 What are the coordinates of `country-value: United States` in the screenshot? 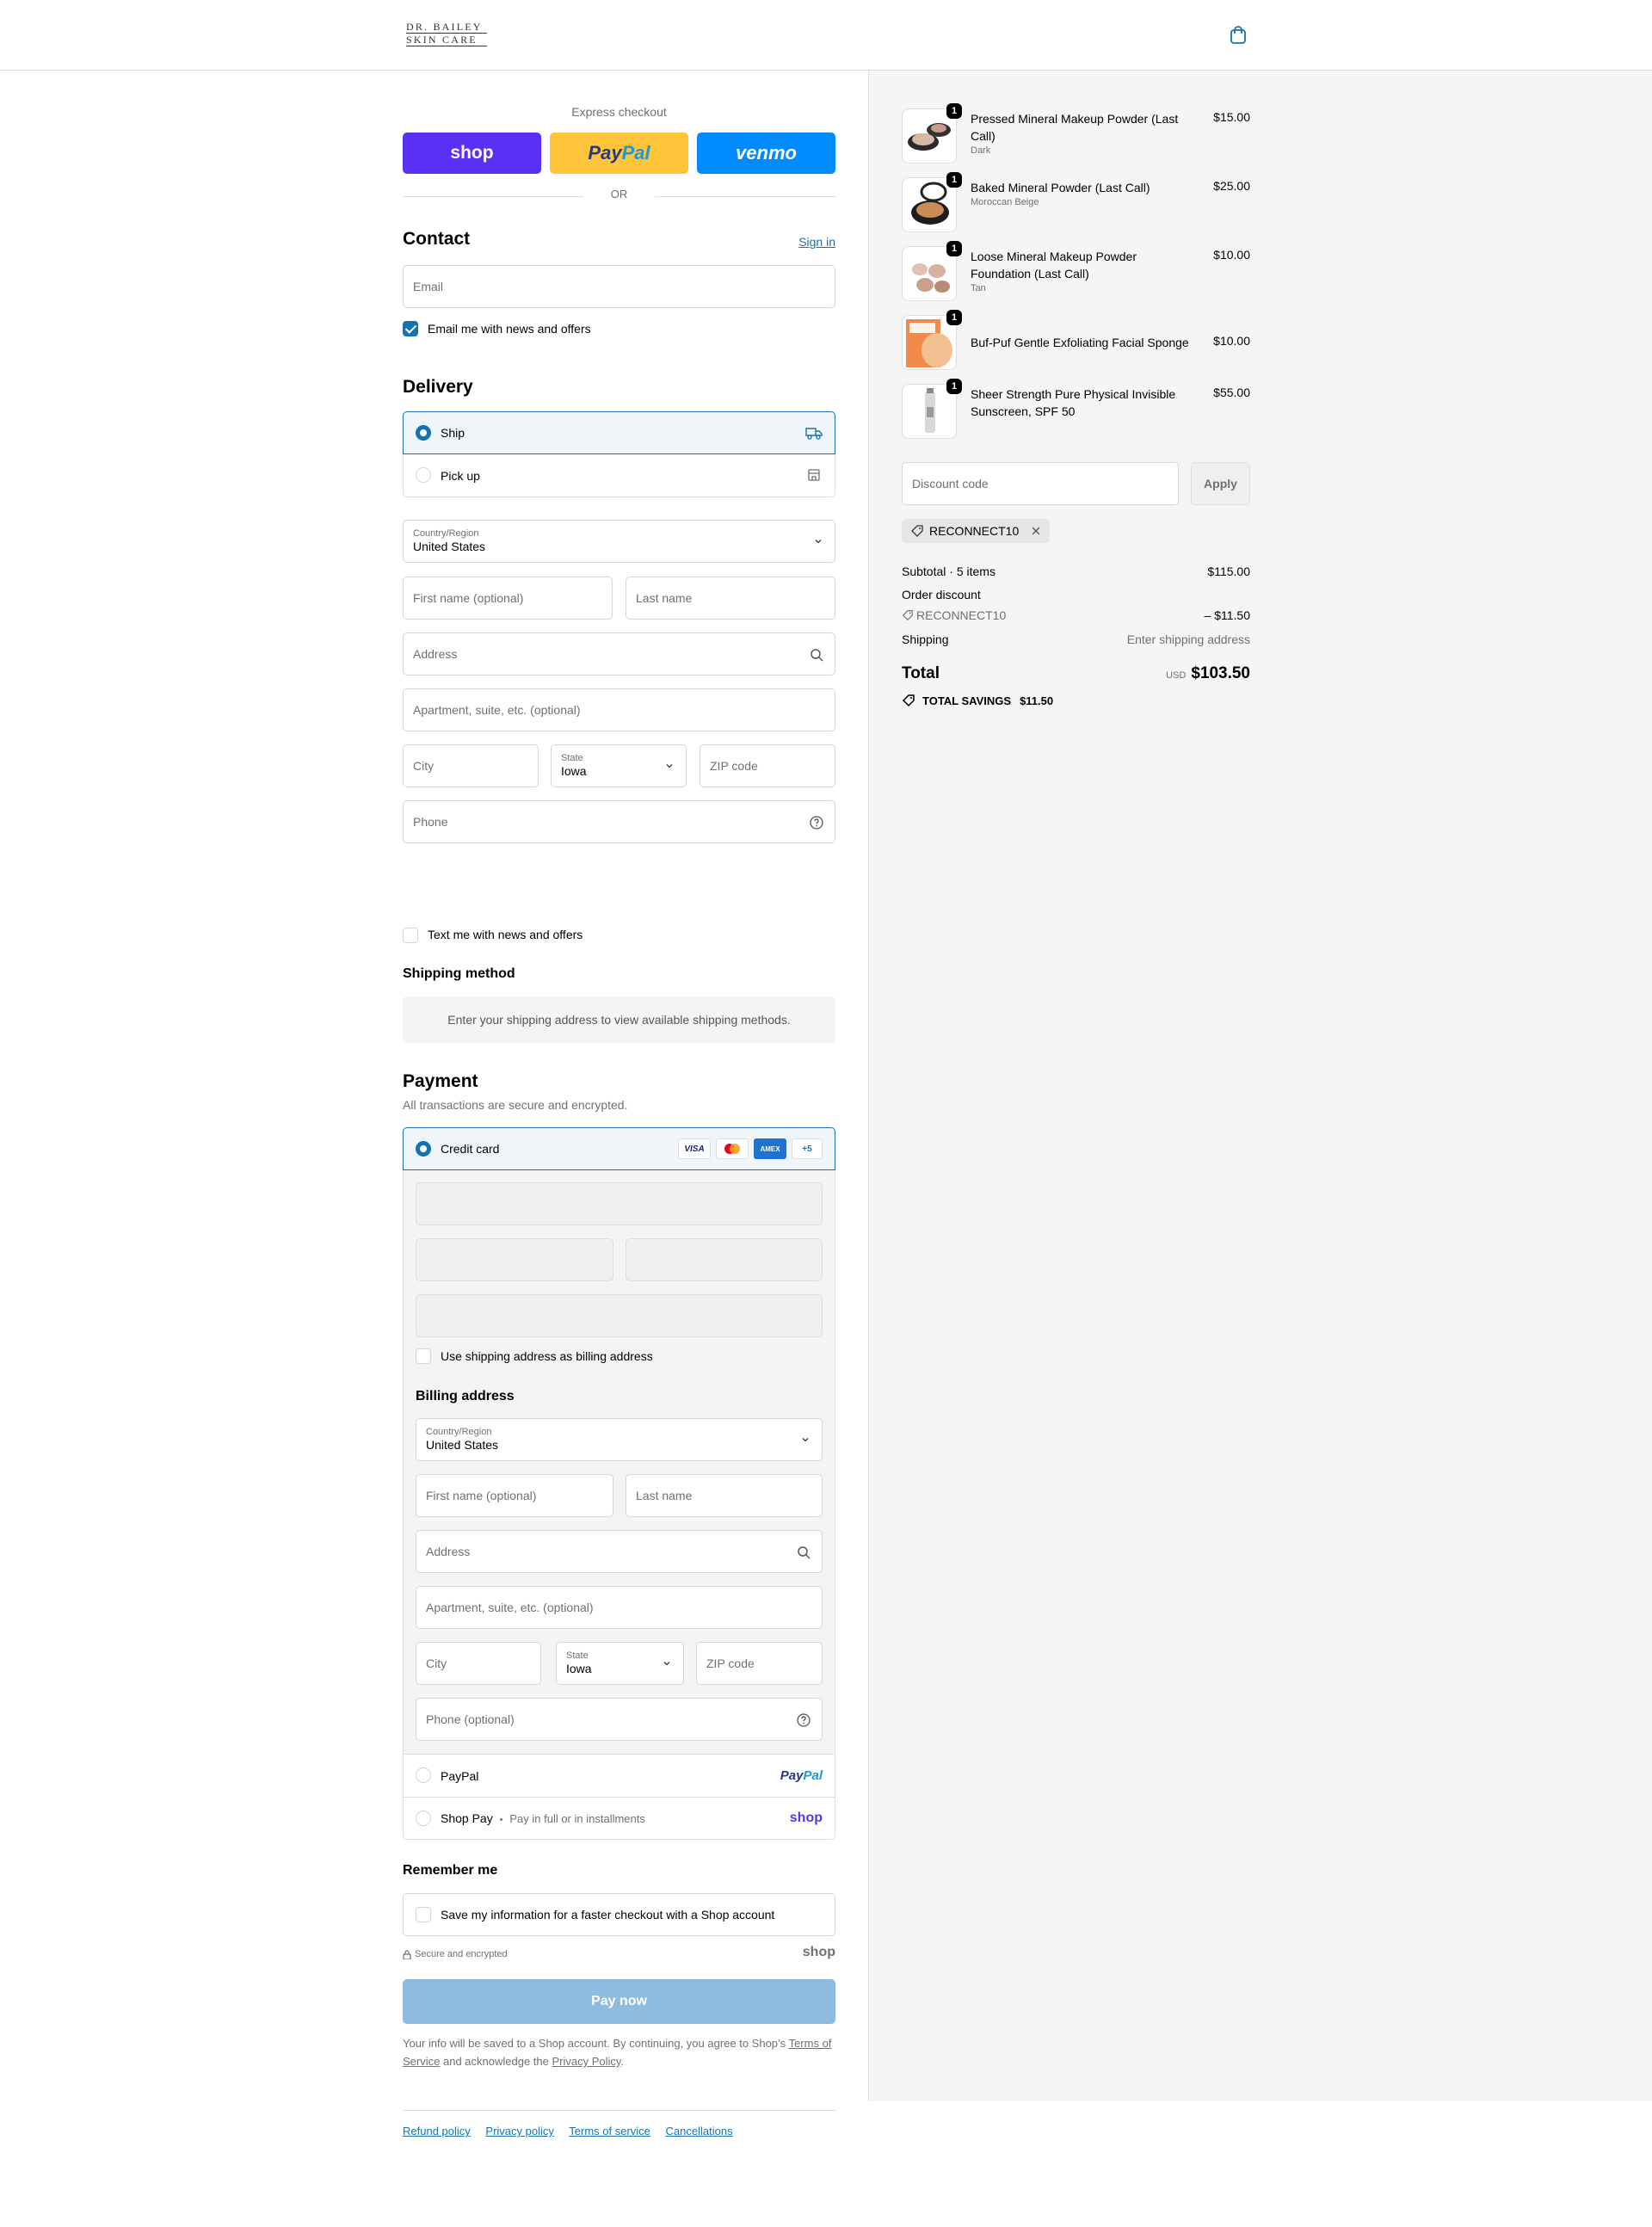 It's located at (449, 547).